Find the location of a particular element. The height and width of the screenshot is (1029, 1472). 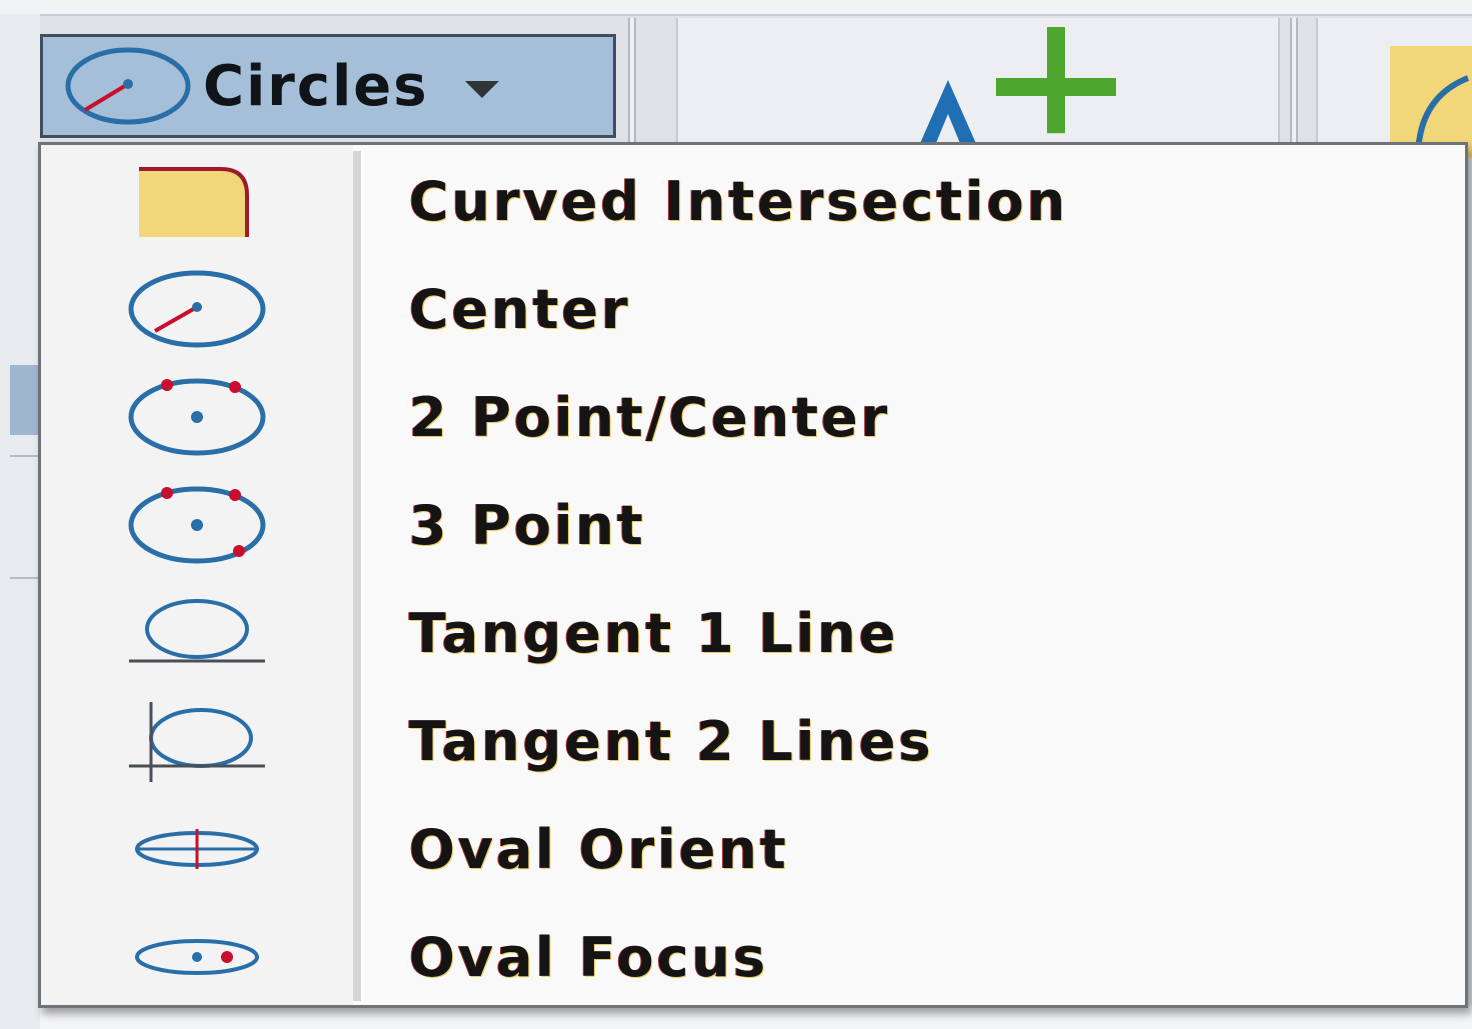

circle-tangent-1-line-icon is located at coordinates (197, 633).